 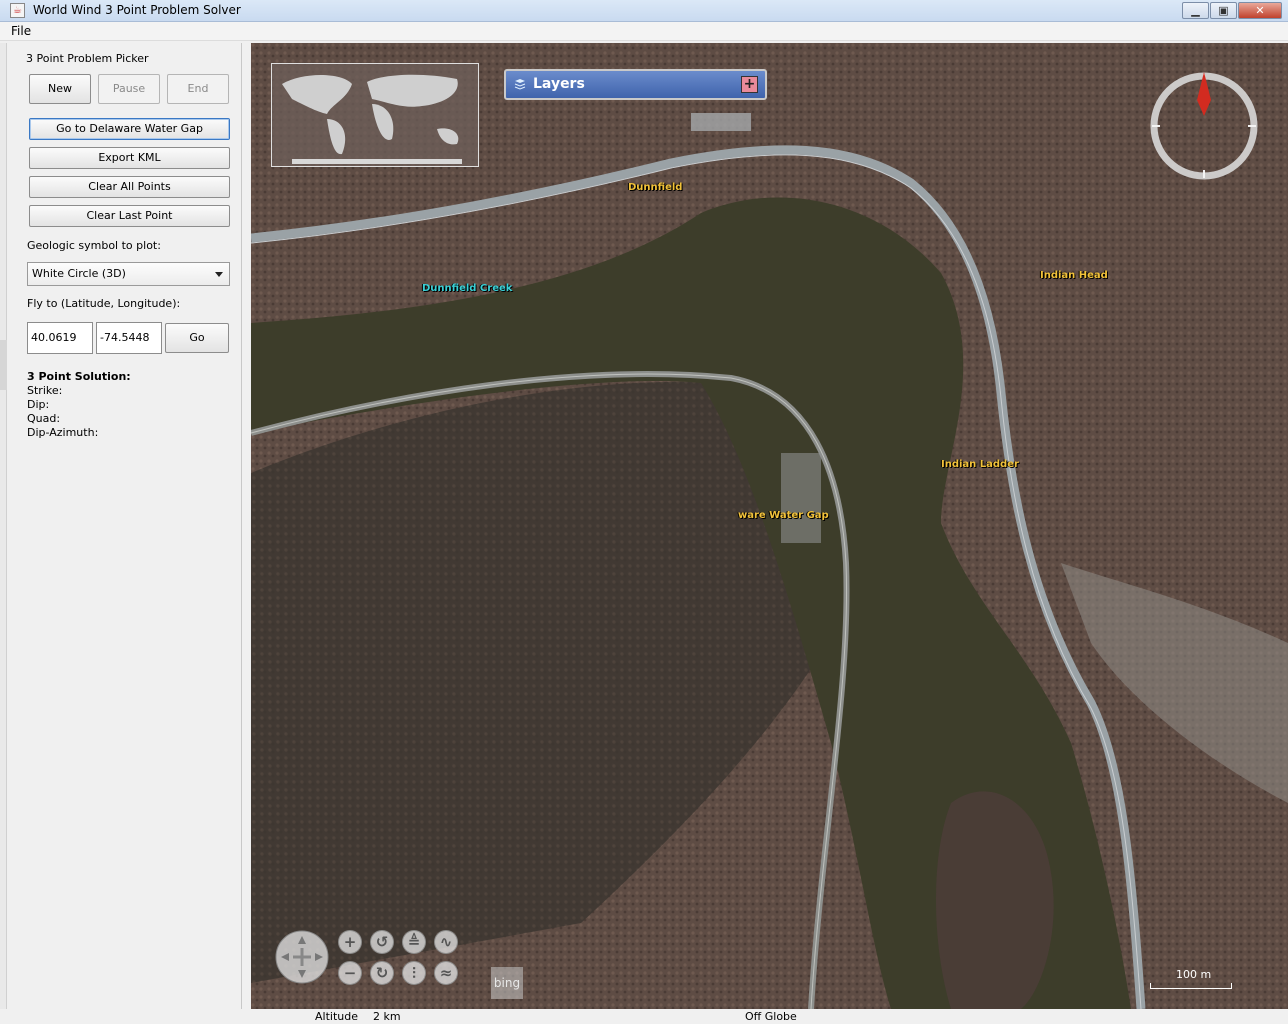 What do you see at coordinates (17, 10) in the screenshot?
I see `java-app-icon: ☕` at bounding box center [17, 10].